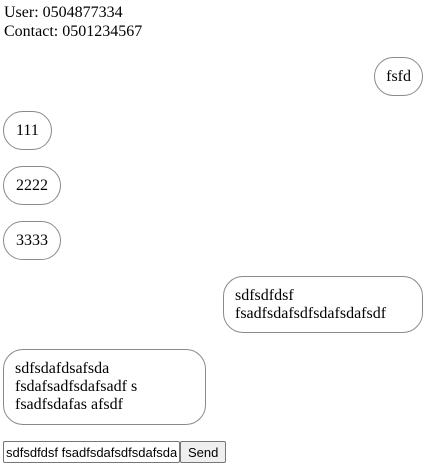 This screenshot has height=468, width=426. I want to click on message-bubble-incoming: 3333, so click(32, 240).